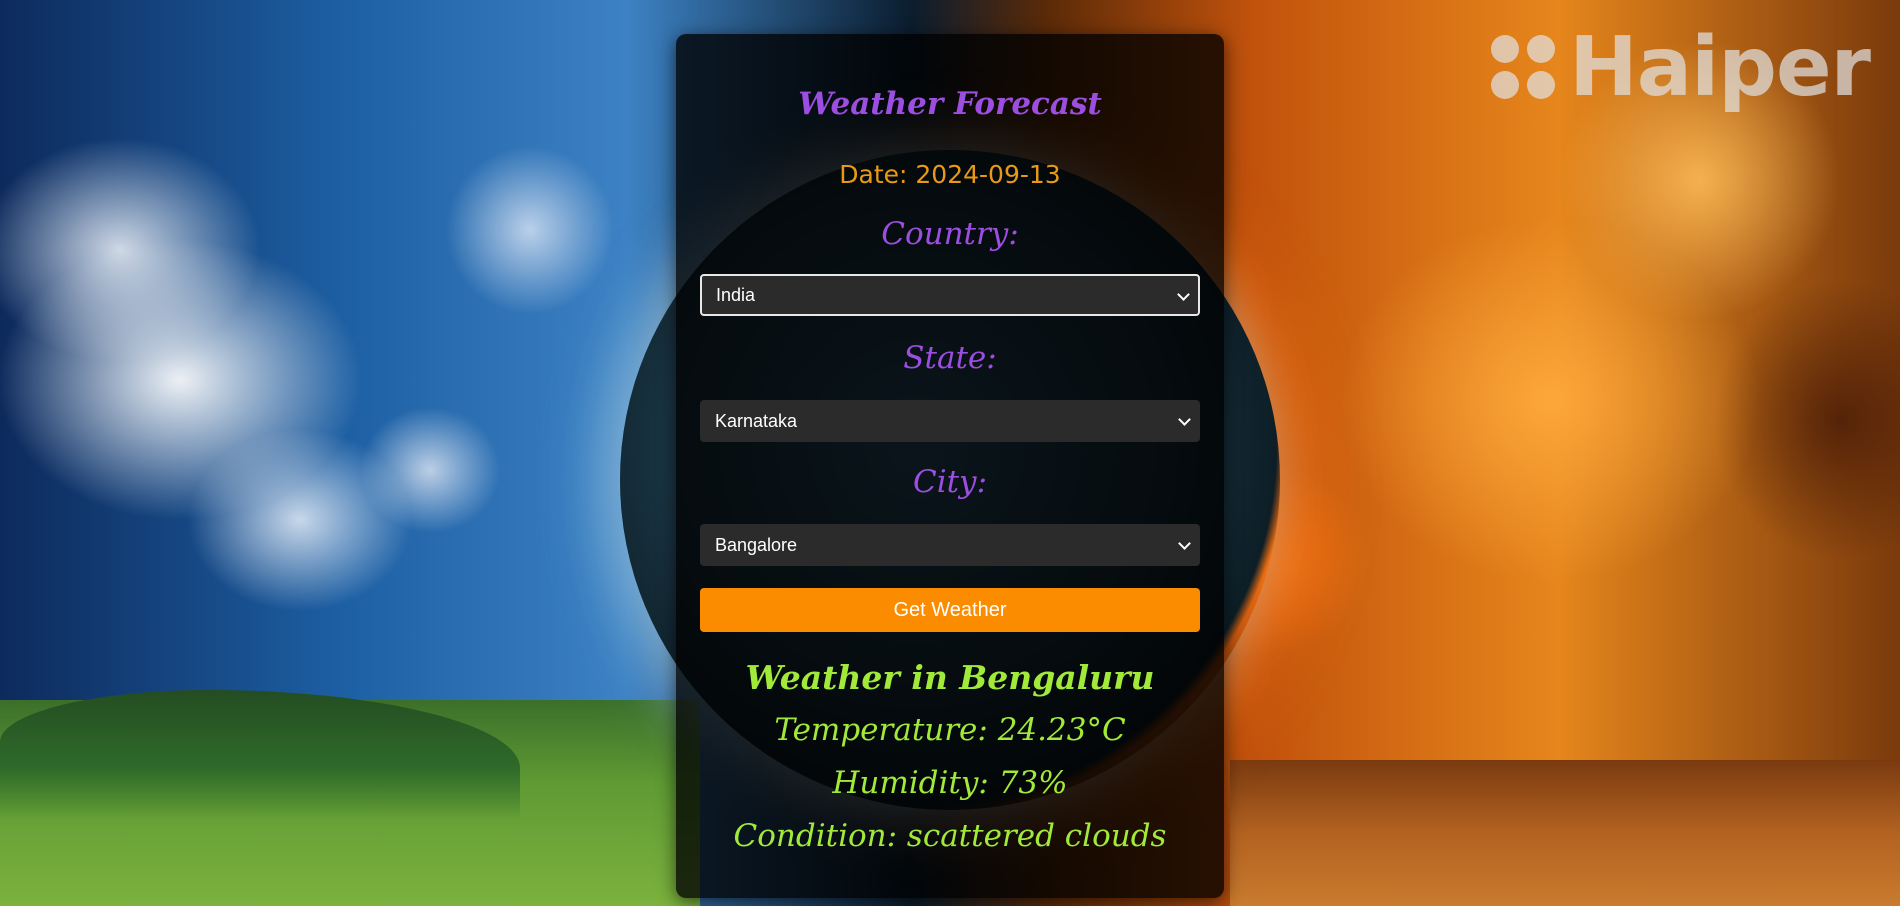 The height and width of the screenshot is (906, 1900). What do you see at coordinates (756, 421) in the screenshot?
I see `state-select-value: Karnataka` at bounding box center [756, 421].